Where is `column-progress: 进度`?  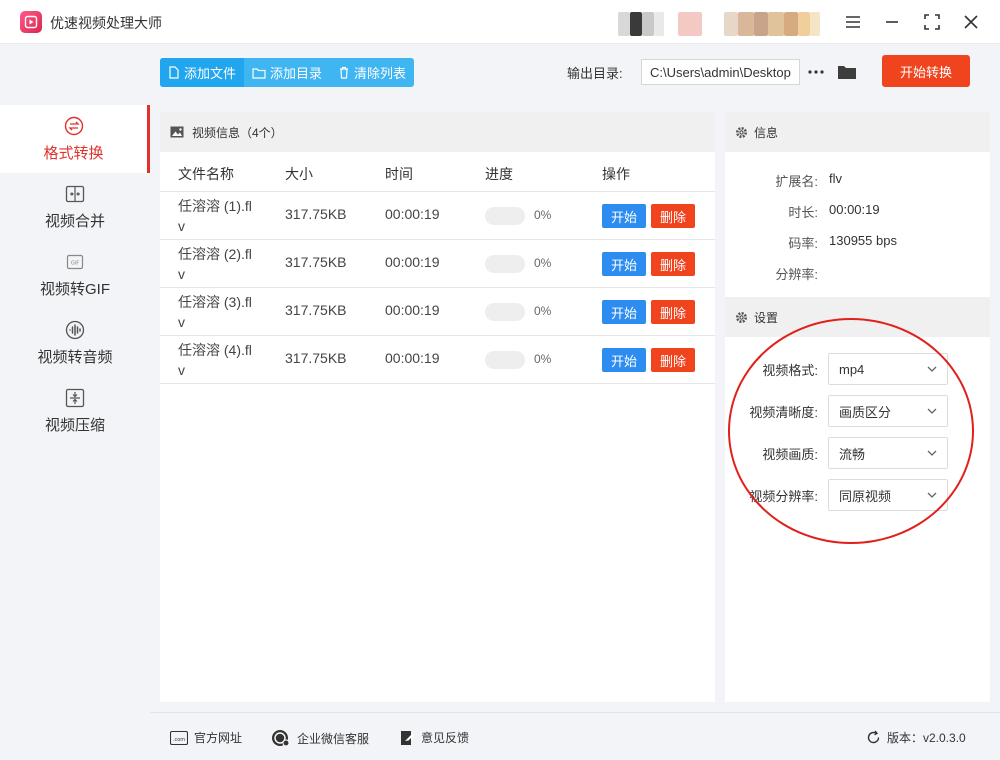
column-progress: 进度 is located at coordinates (499, 174).